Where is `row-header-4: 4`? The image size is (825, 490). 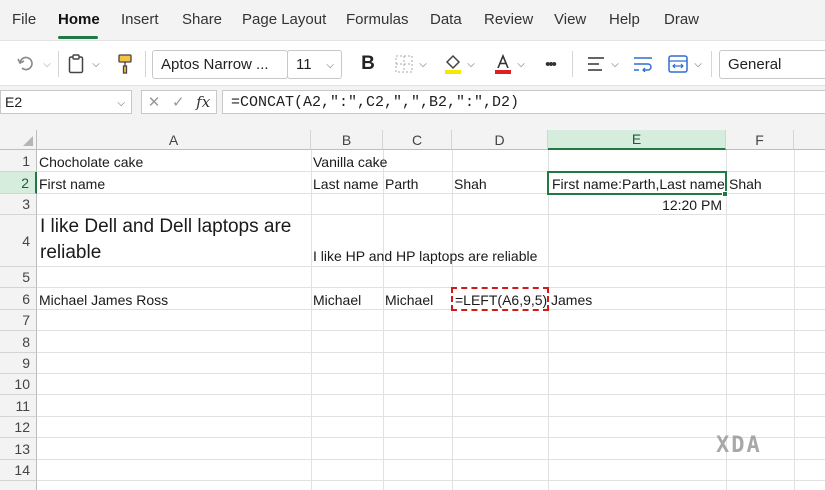
row-header-4: 4 is located at coordinates (18, 241).